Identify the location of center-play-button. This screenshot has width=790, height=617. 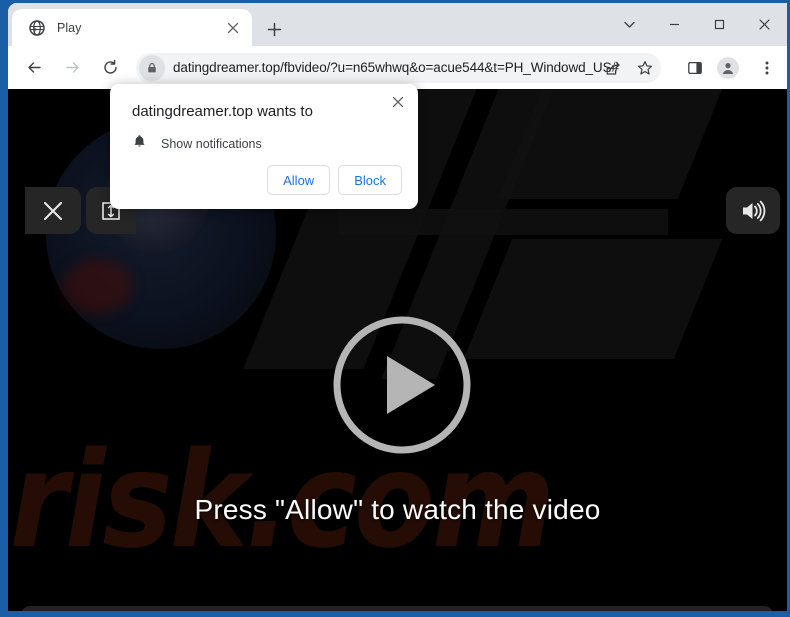
(402, 385).